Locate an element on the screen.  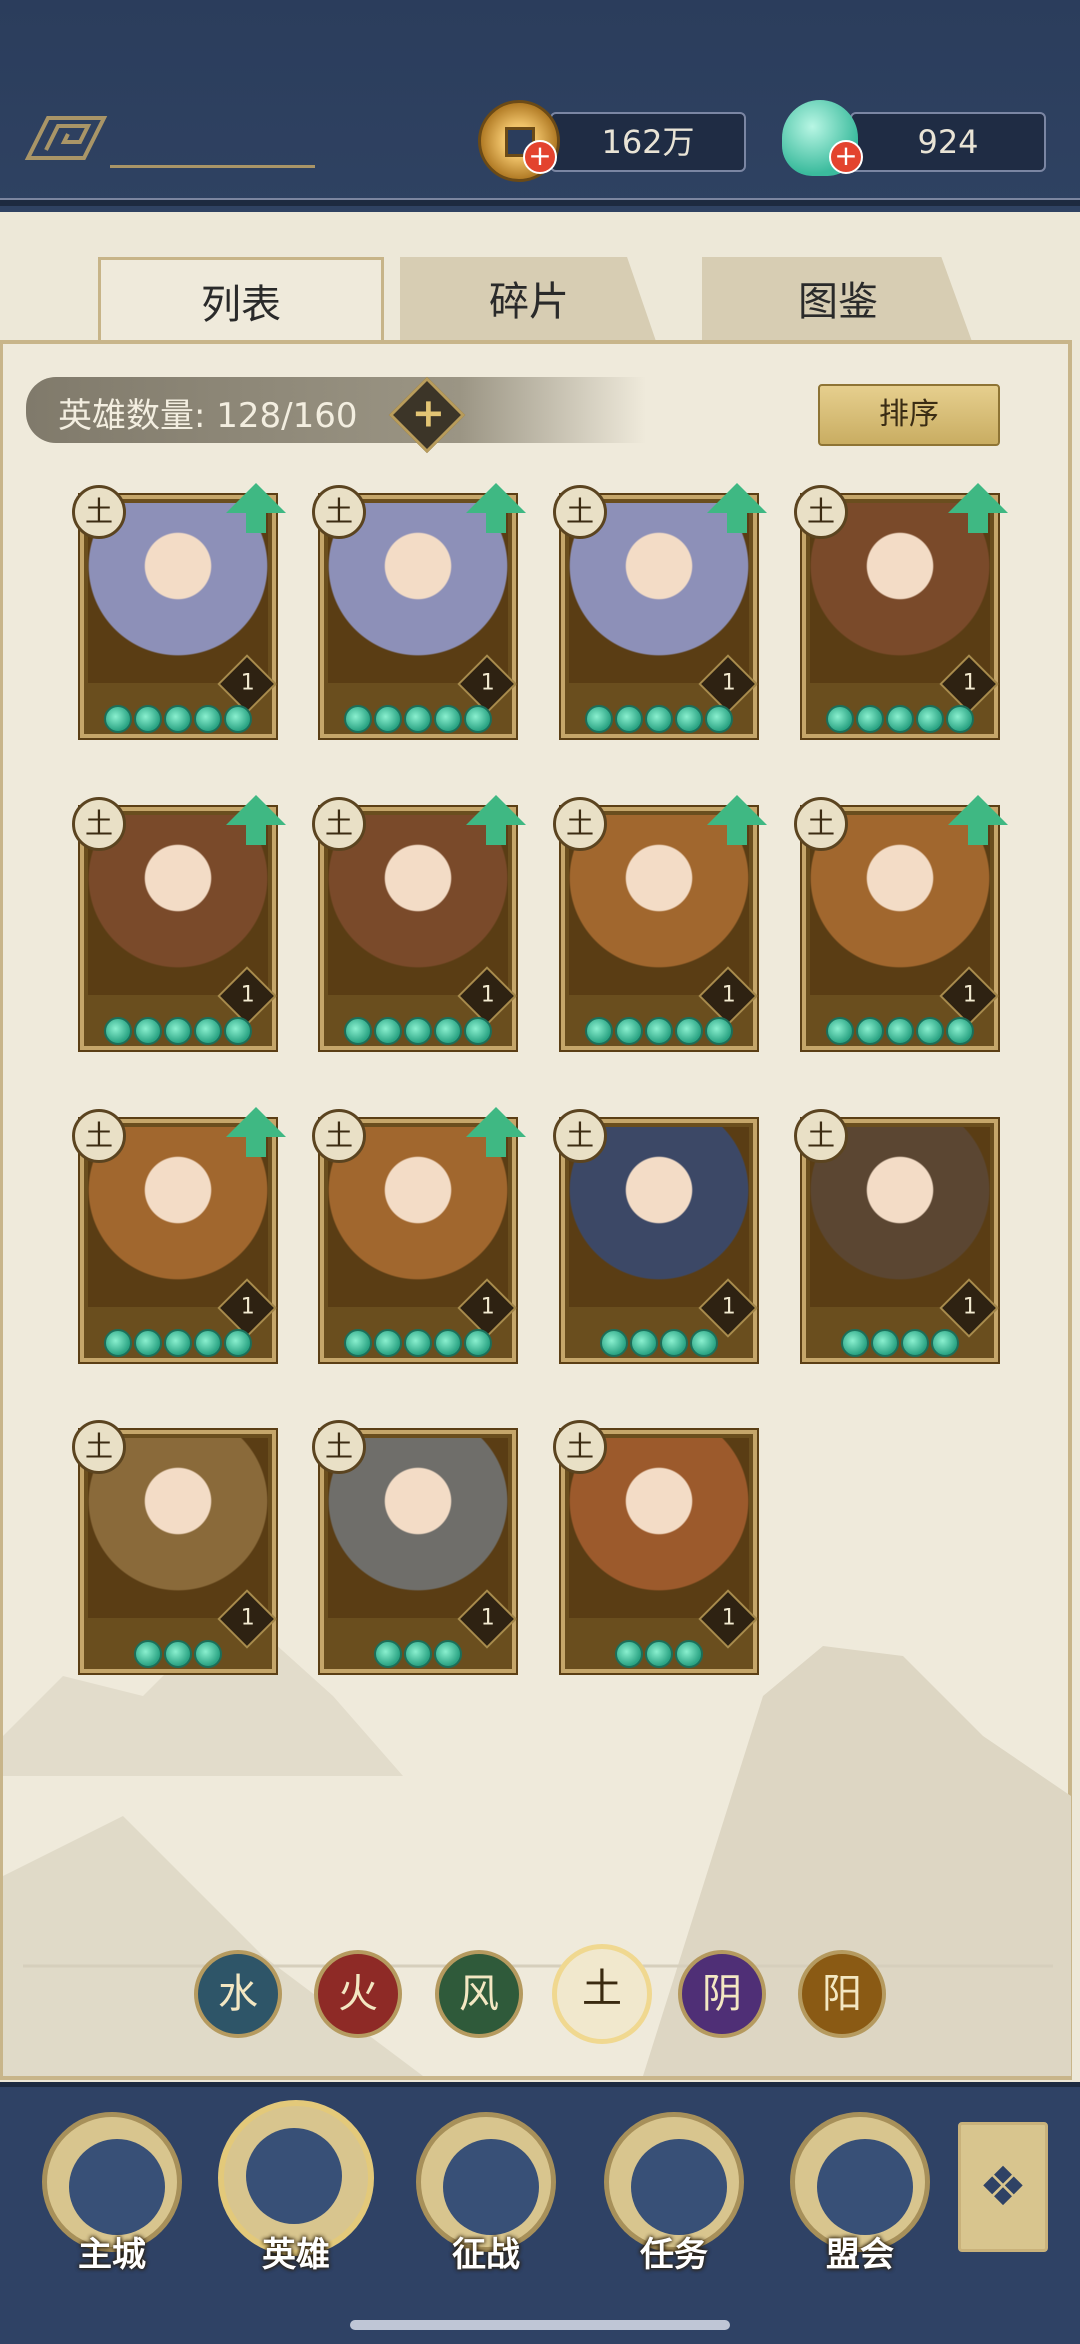
sort-button: 排序 is located at coordinates (909, 415).